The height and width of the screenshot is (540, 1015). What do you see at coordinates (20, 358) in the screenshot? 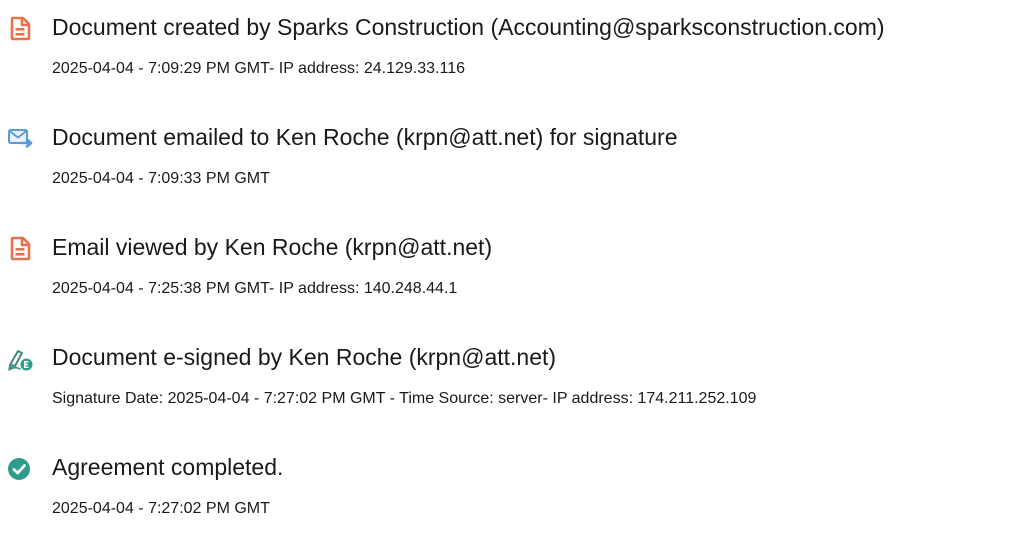
I see `e-signature-icon` at bounding box center [20, 358].